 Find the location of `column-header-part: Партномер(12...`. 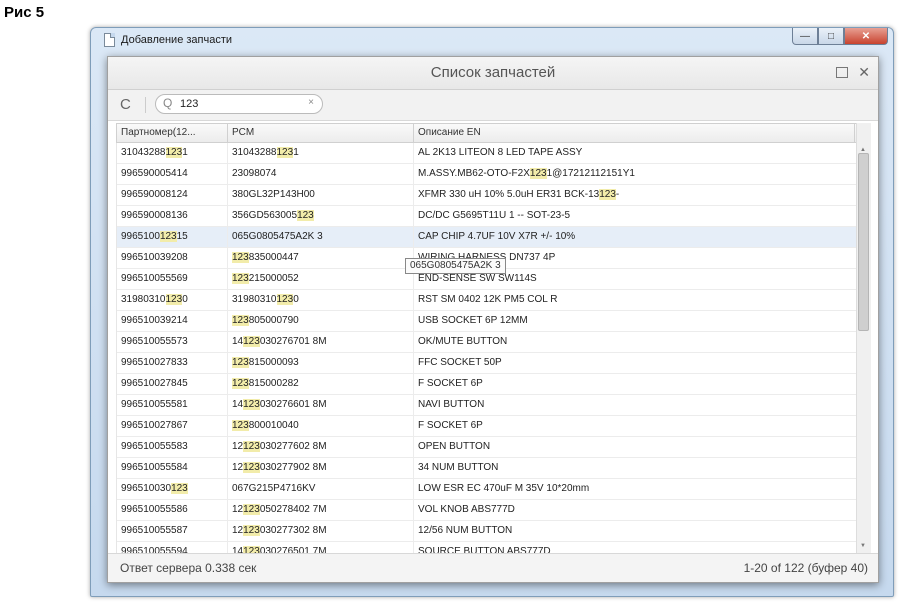

column-header-part: Партномер(12... is located at coordinates (172, 133).